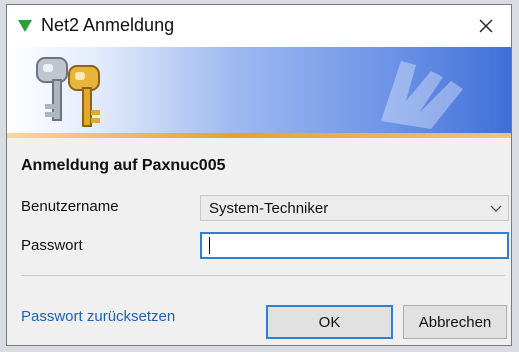 Image resolution: width=519 pixels, height=352 pixels. I want to click on cancel-button: Abbrechen, so click(455, 322).